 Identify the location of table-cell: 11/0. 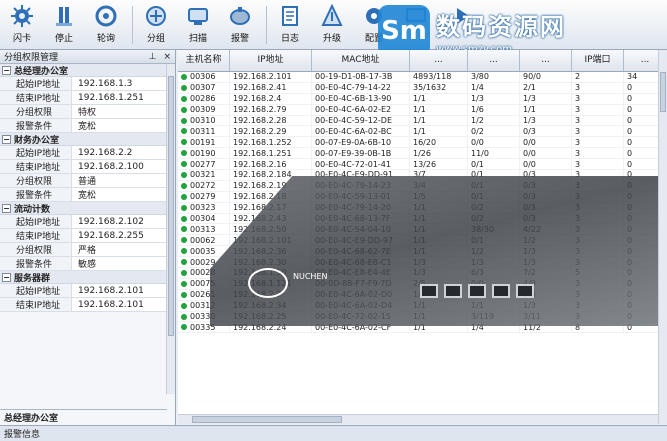
(494, 153).